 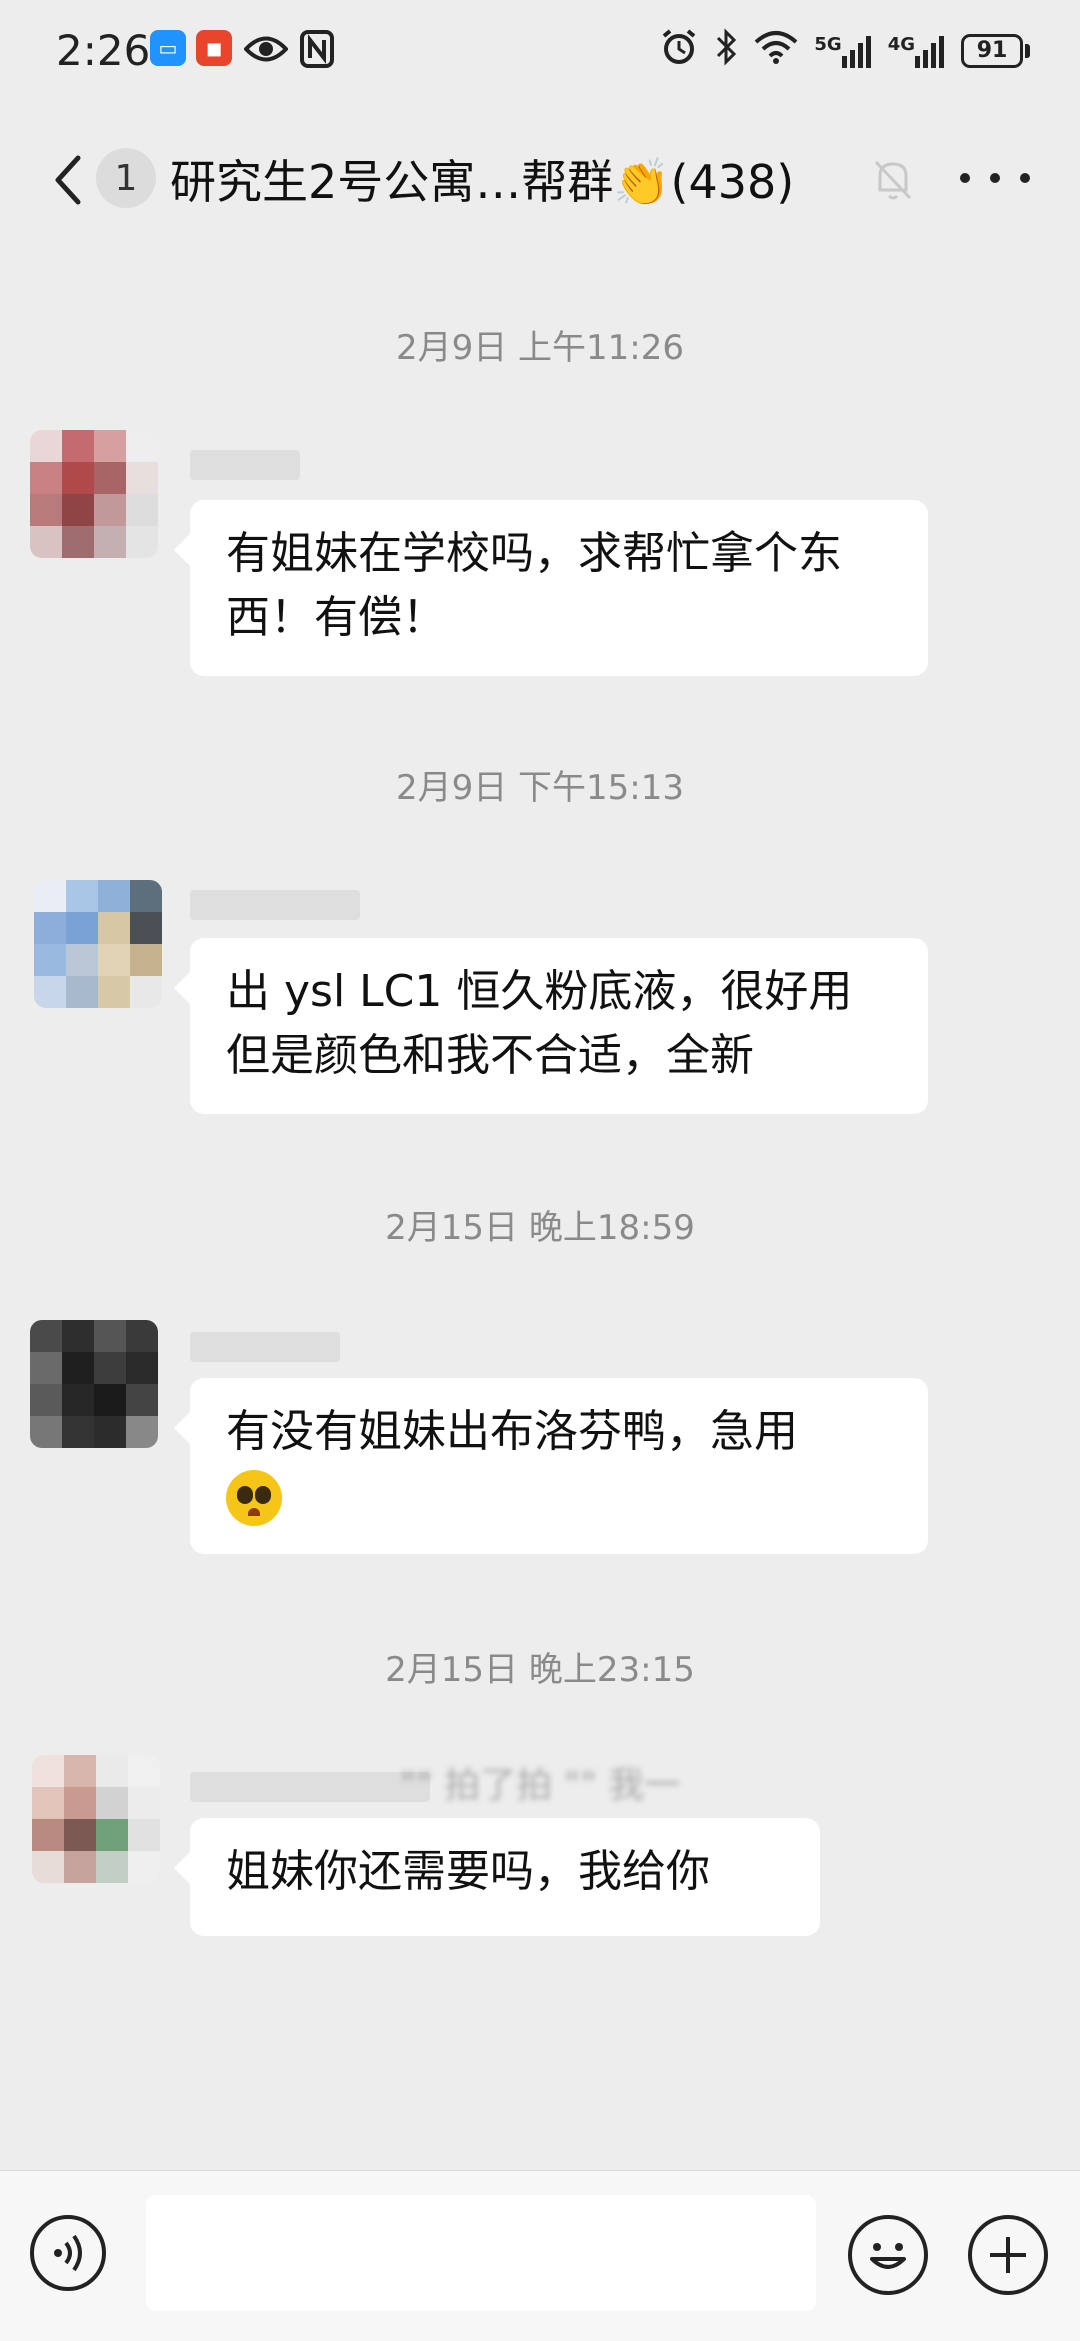 I want to click on bluetooth-icon, so click(x=726, y=50).